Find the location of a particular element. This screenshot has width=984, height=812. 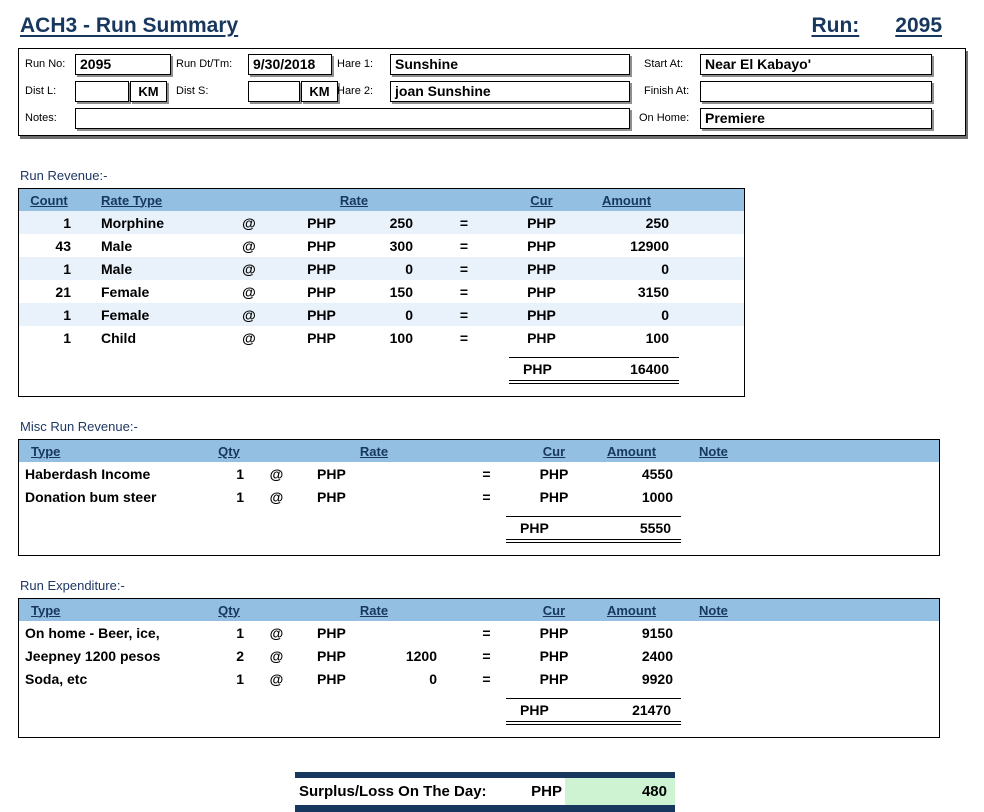

rate-cell: 1200 is located at coordinates (421, 655).